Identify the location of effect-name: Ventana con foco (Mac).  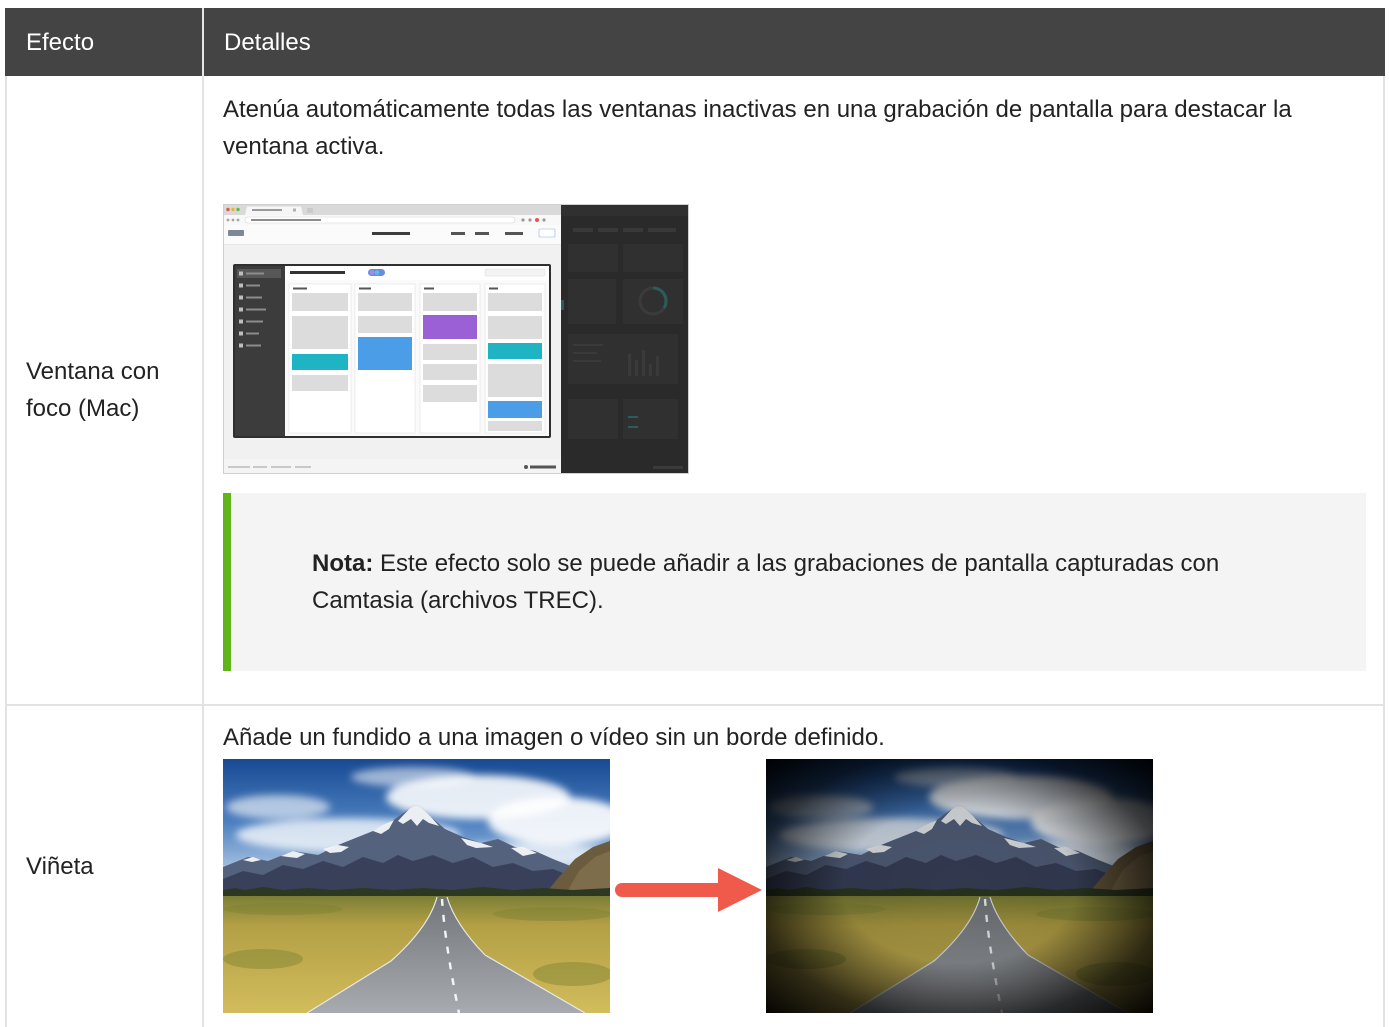
(93, 390).